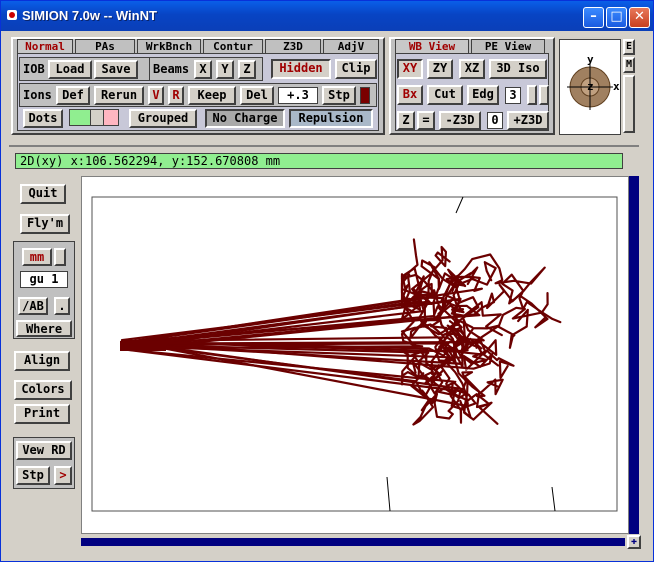 This screenshot has height=562, width=654. I want to click on bx-button: Bx, so click(410, 95).